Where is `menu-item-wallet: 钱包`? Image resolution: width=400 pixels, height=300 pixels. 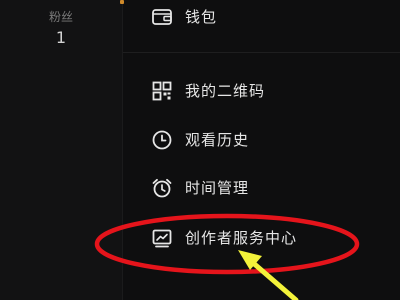
menu-item-wallet: 钱包 is located at coordinates (261, 18).